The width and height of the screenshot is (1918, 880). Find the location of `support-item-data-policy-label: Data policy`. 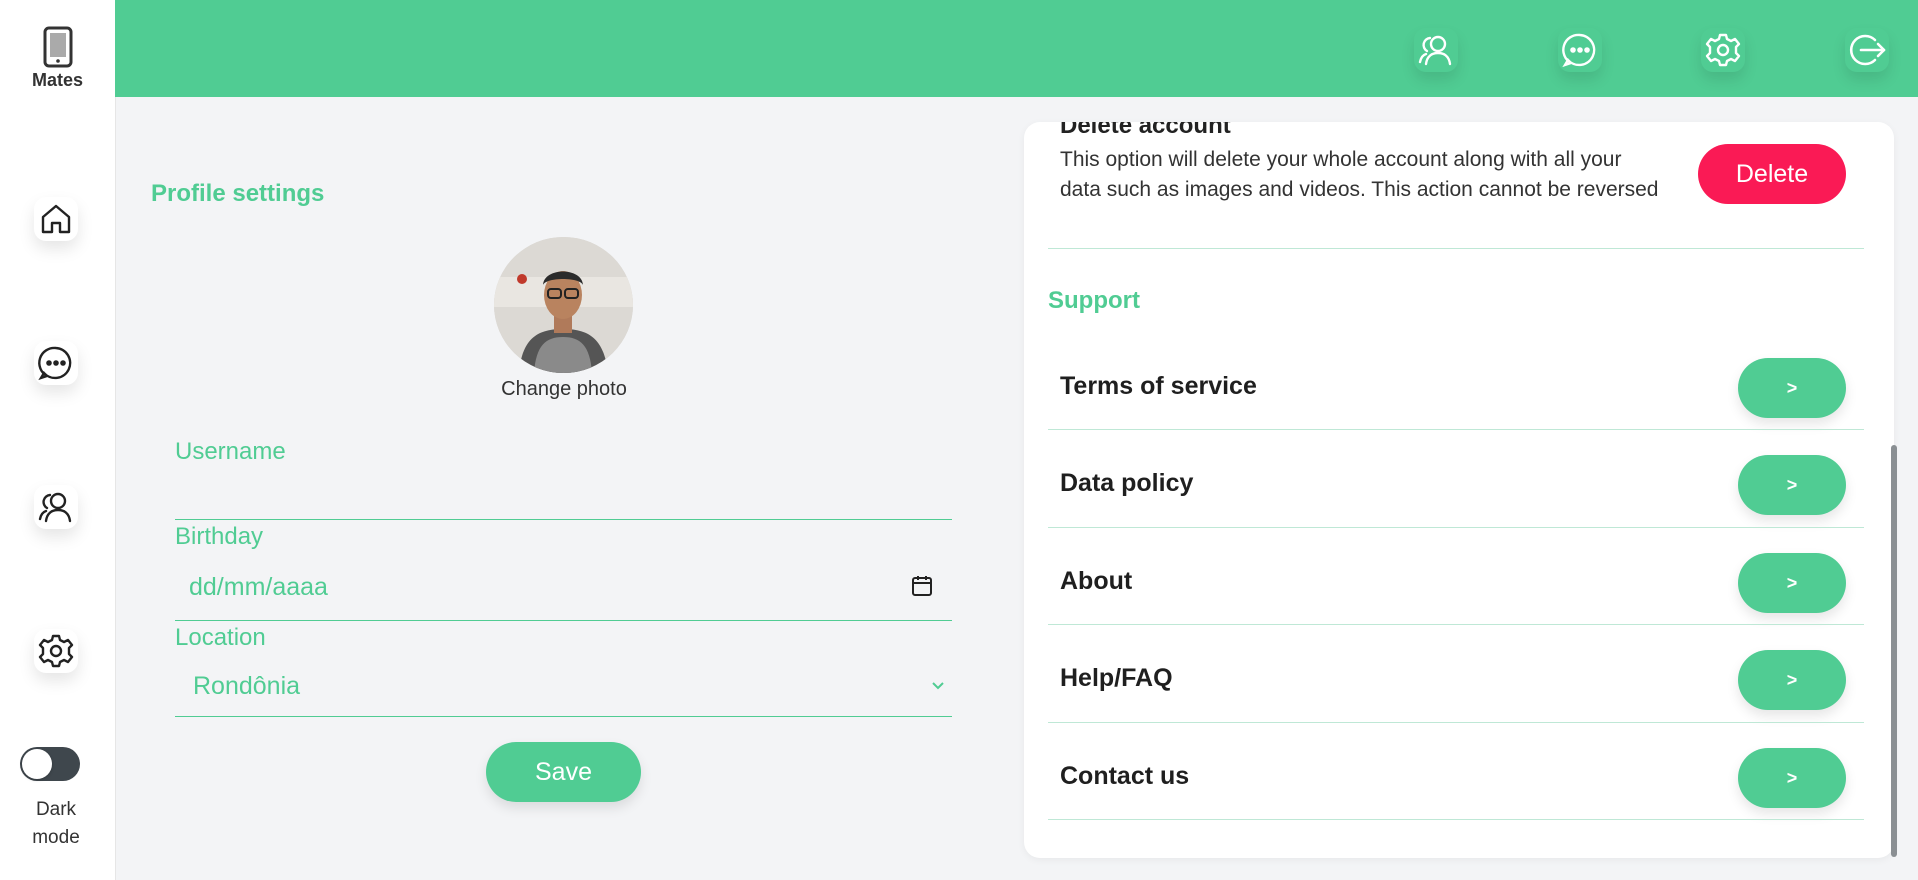

support-item-data-policy-label: Data policy is located at coordinates (1127, 483).